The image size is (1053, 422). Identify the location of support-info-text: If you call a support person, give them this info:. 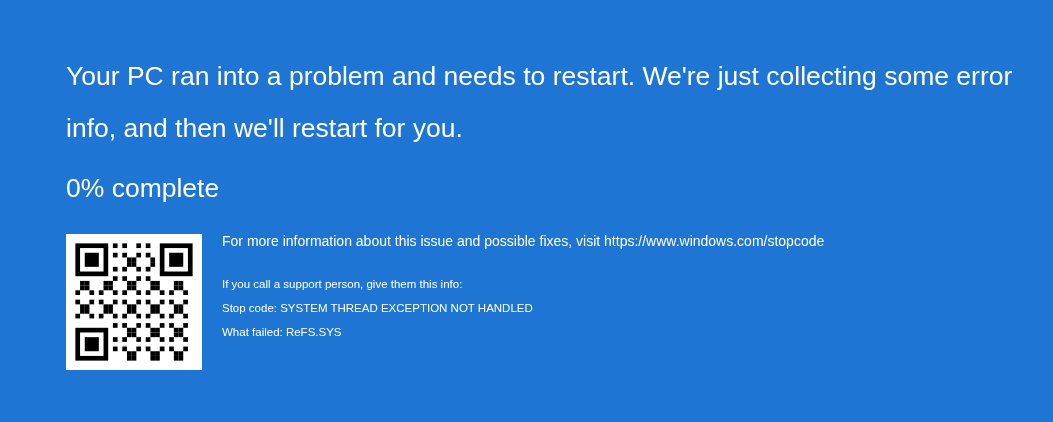
(342, 284).